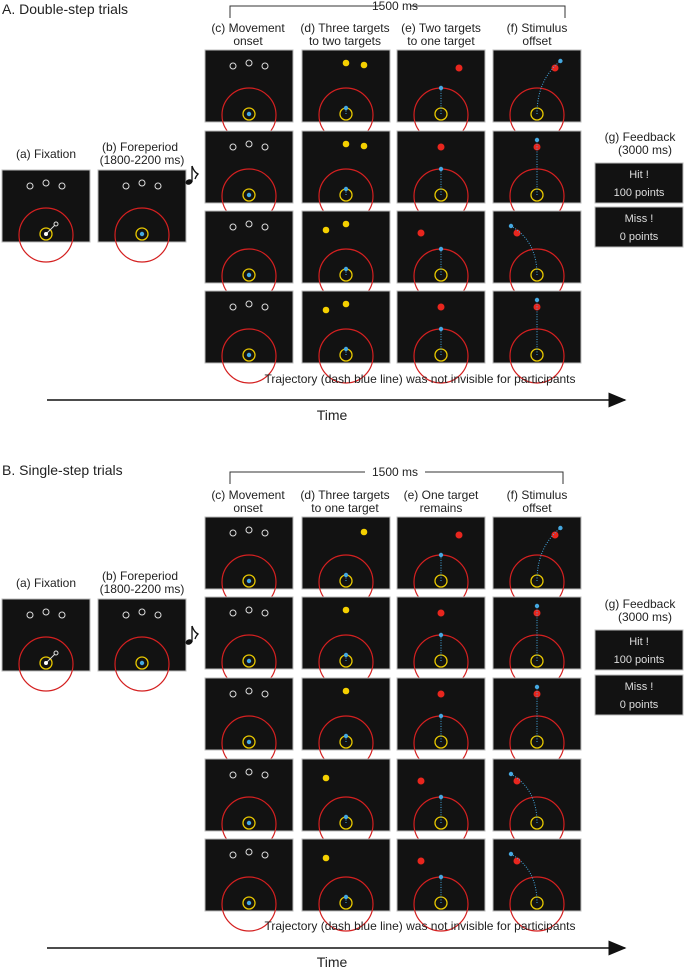 Image resolution: width=685 pixels, height=971 pixels. I want to click on label-e2: remains, so click(441, 508).